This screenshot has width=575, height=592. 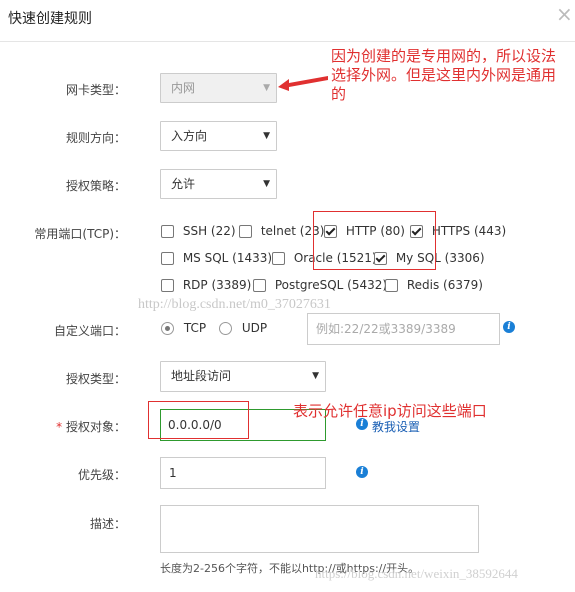 I want to click on top-annotation-line: 的, so click(x=339, y=94).